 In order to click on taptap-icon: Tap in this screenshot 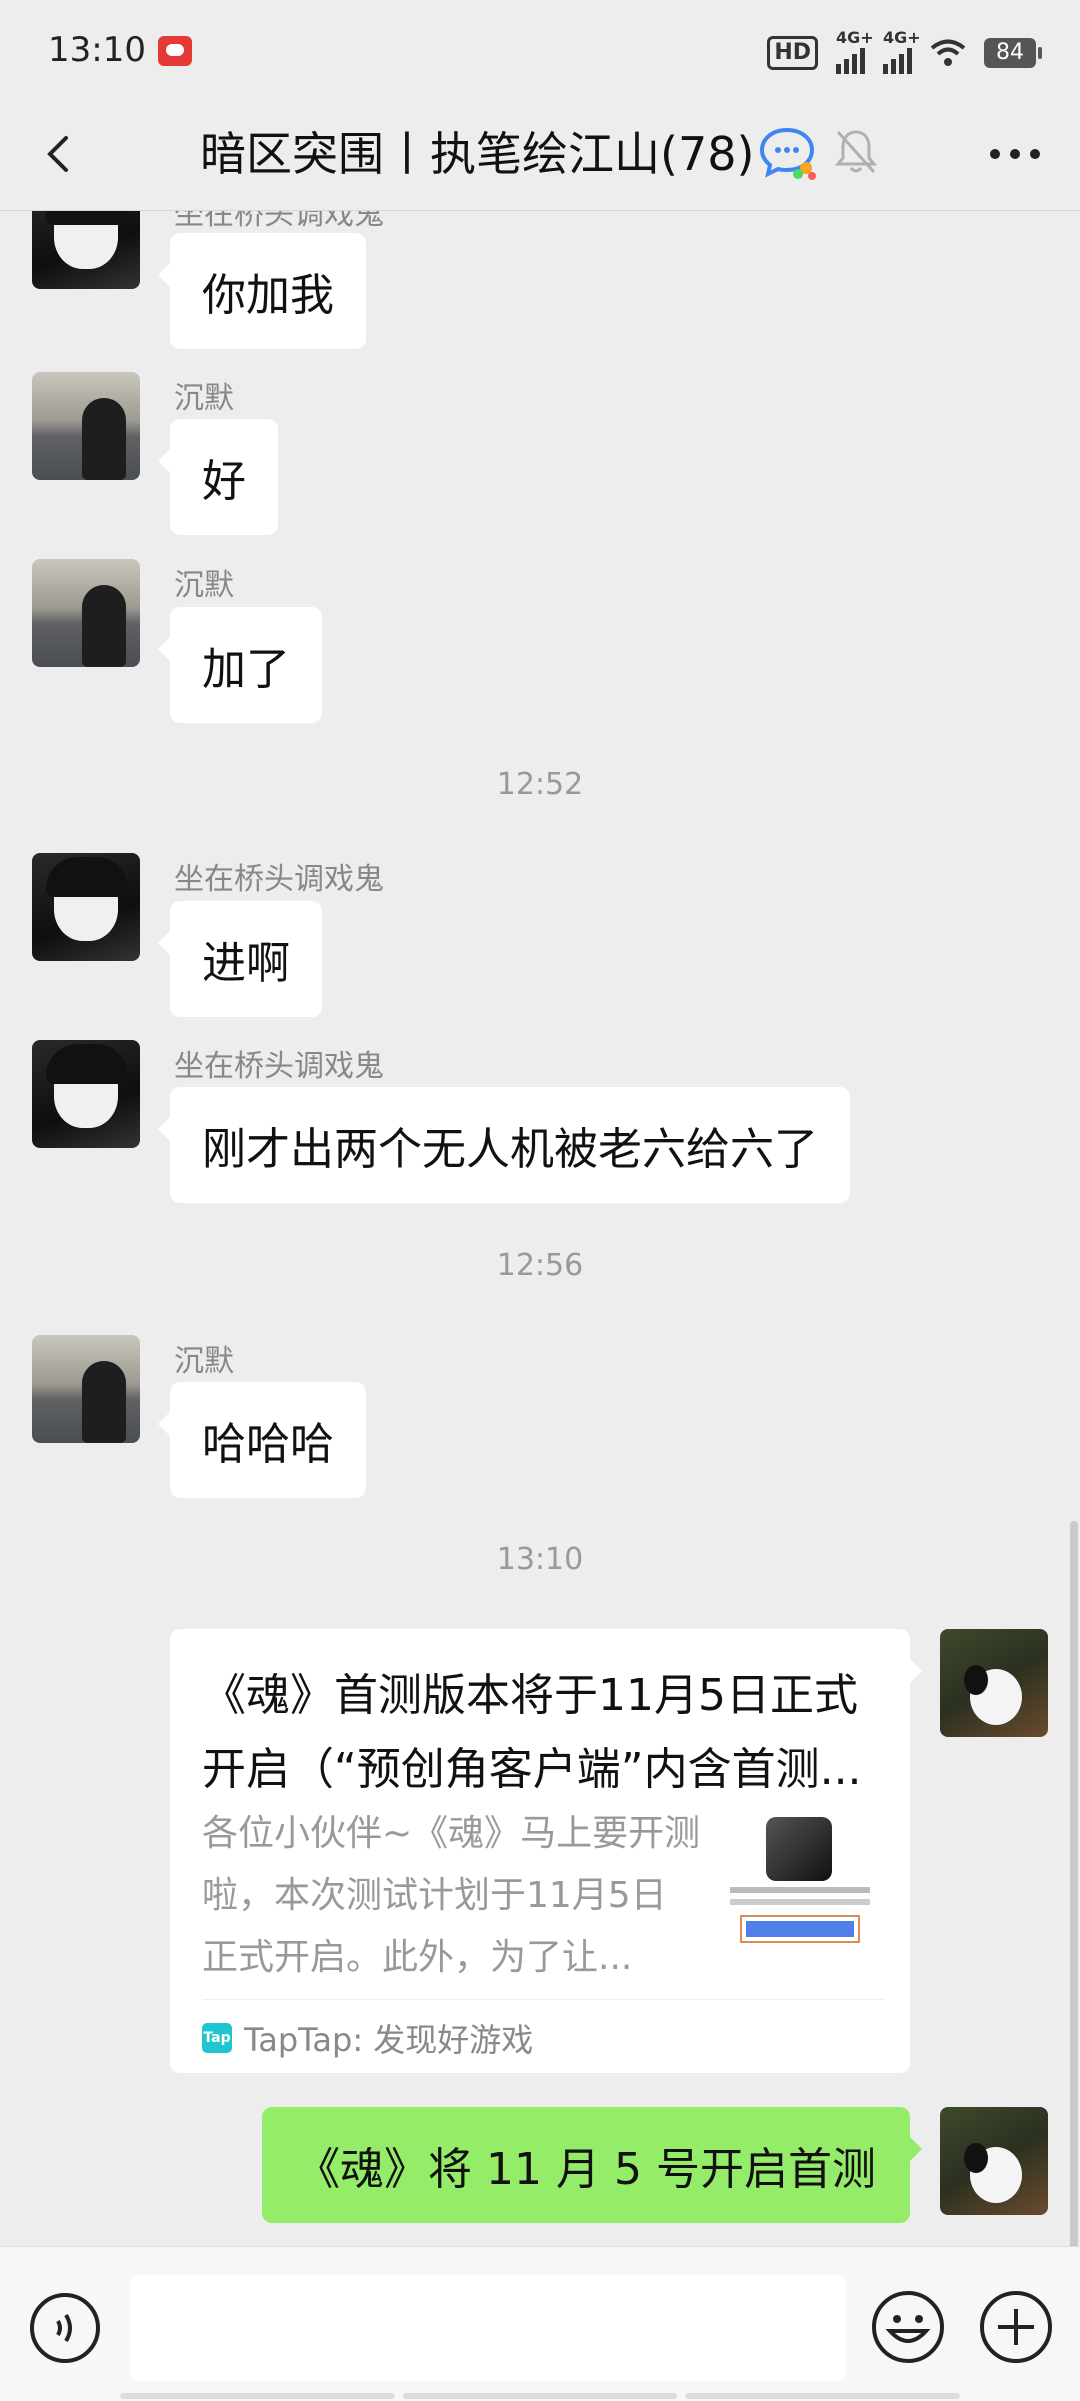, I will do `click(217, 2038)`.